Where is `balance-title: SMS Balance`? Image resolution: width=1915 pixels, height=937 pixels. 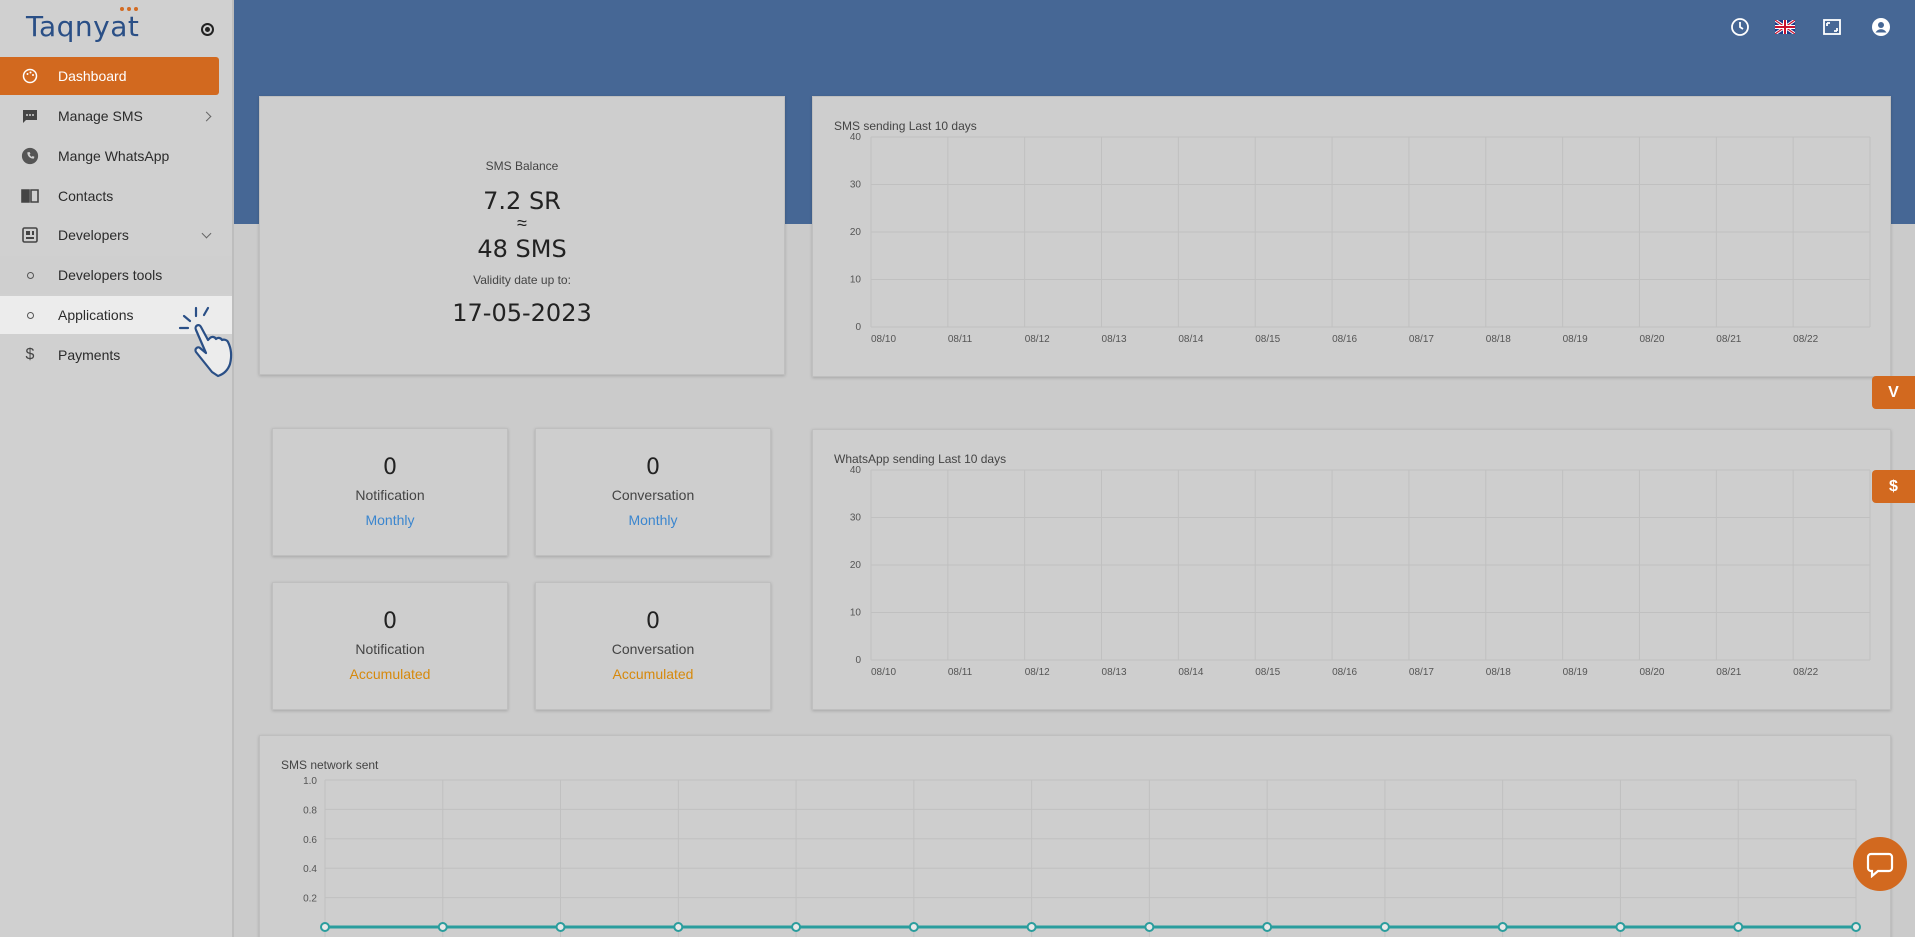
balance-title: SMS Balance is located at coordinates (522, 166).